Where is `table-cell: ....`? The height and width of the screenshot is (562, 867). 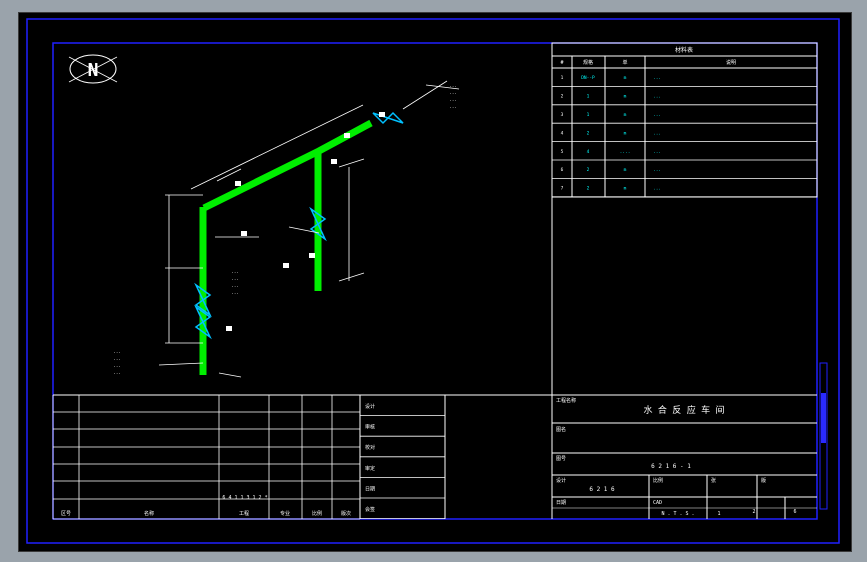
table-cell: .... is located at coordinates (625, 152).